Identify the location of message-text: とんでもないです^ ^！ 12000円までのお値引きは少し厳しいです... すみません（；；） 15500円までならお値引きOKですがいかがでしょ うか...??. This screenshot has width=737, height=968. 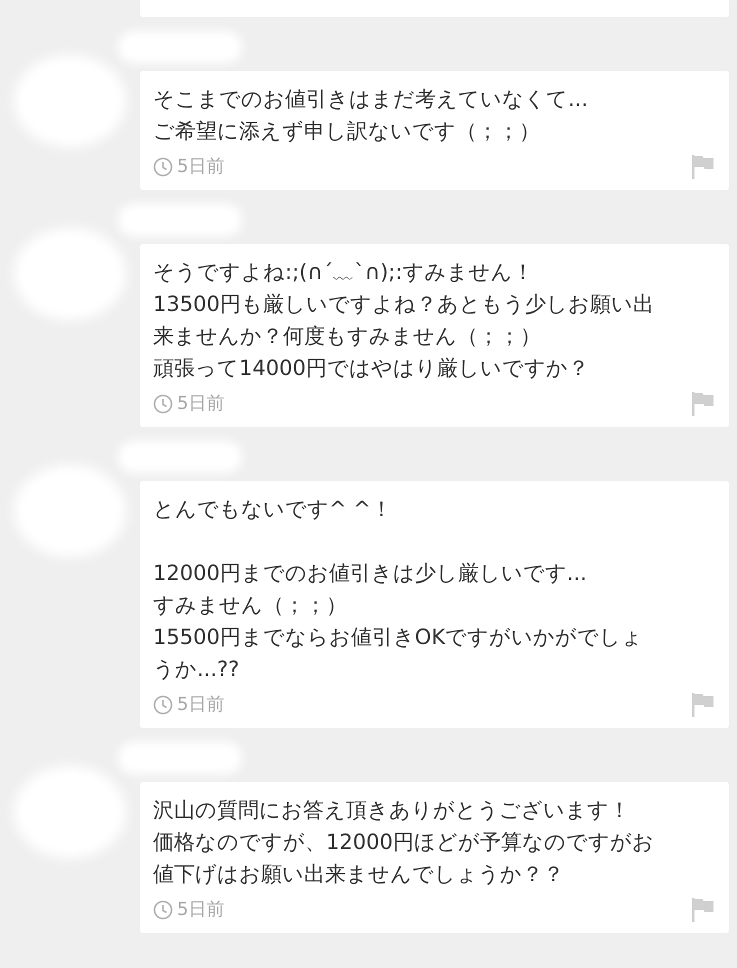
(398, 589).